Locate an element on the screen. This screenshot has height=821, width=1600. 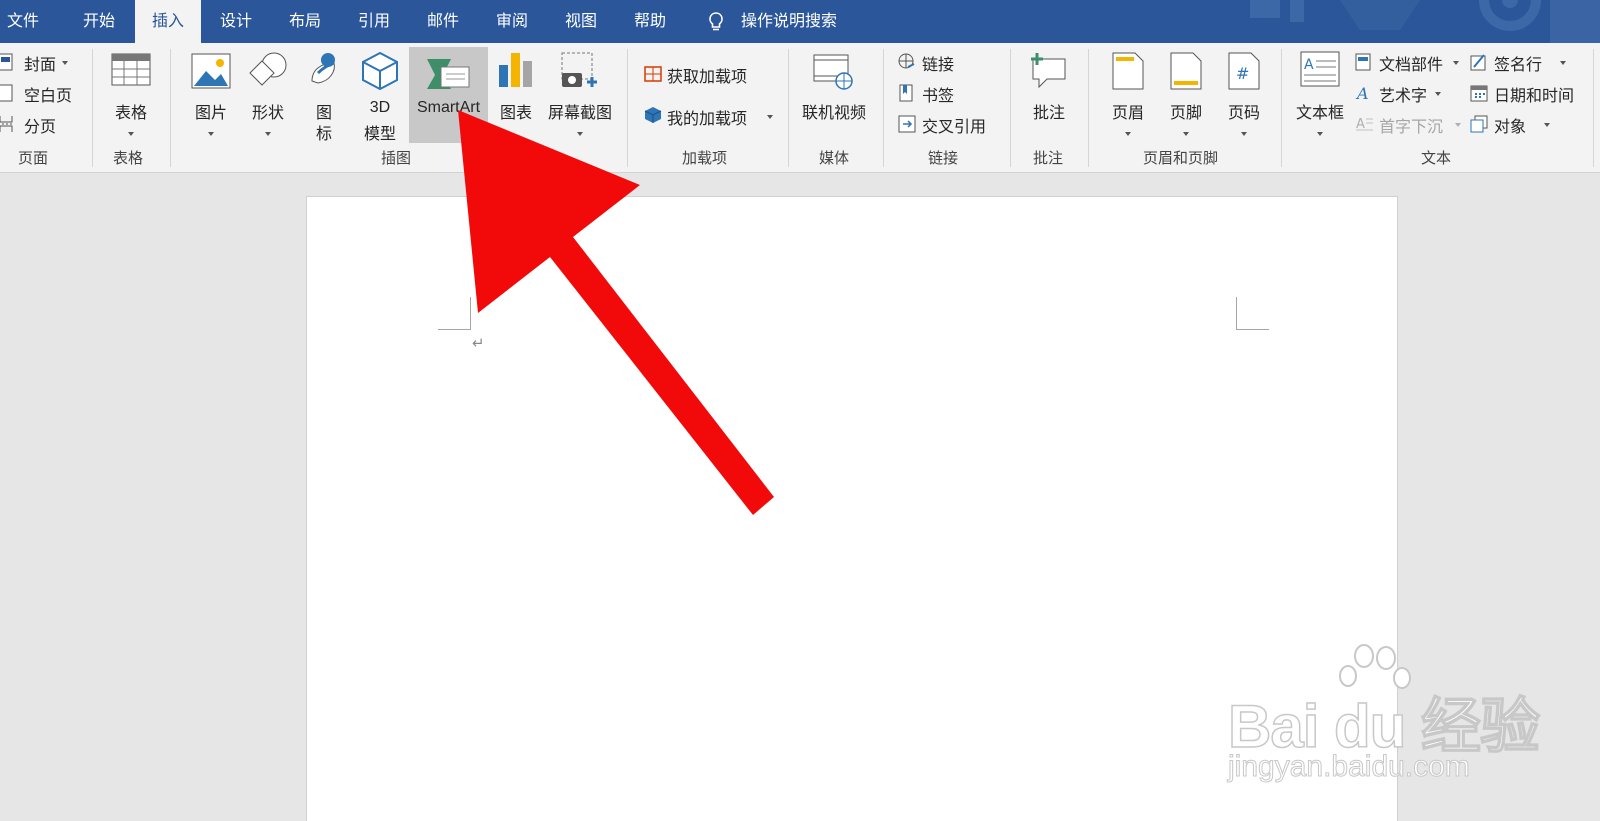
blank-page-button: 空白页 is located at coordinates (40, 93).